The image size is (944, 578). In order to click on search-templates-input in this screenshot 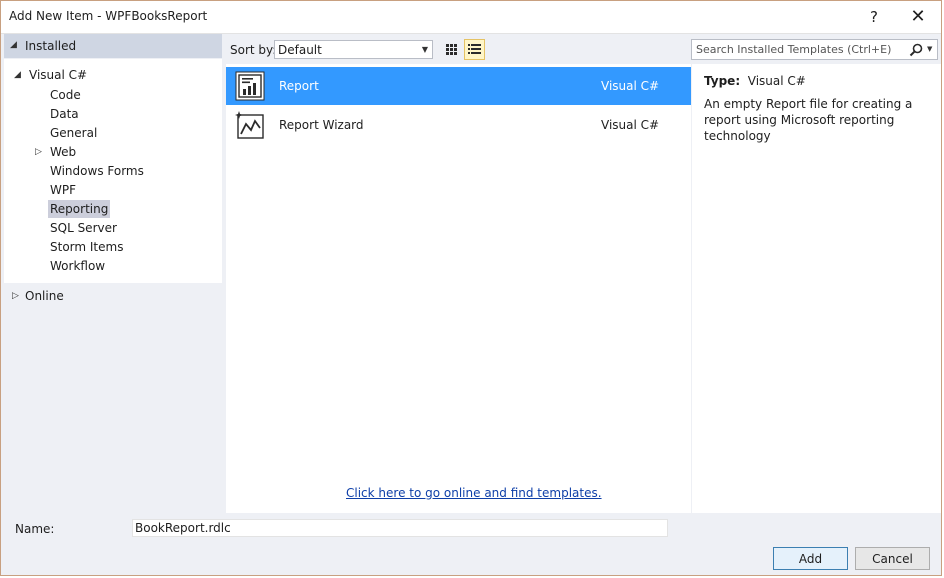, I will do `click(799, 49)`.